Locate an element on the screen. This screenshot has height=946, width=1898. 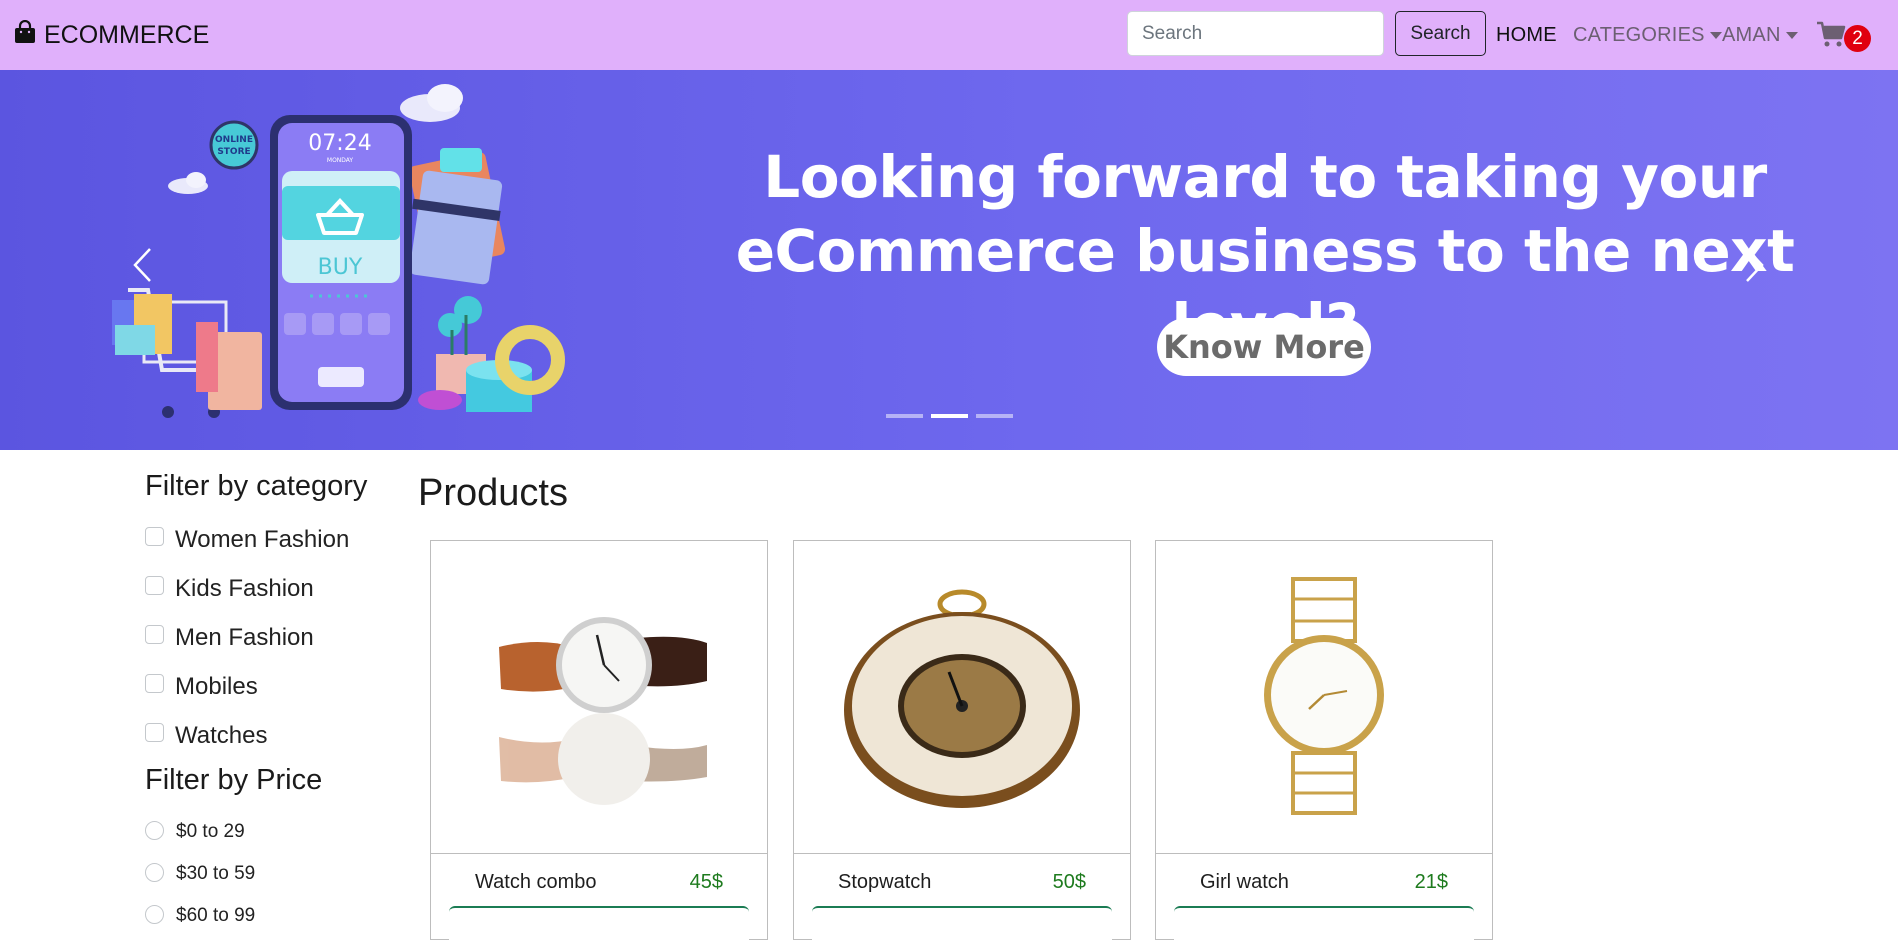
chevron-left-icon is located at coordinates (142, 265).